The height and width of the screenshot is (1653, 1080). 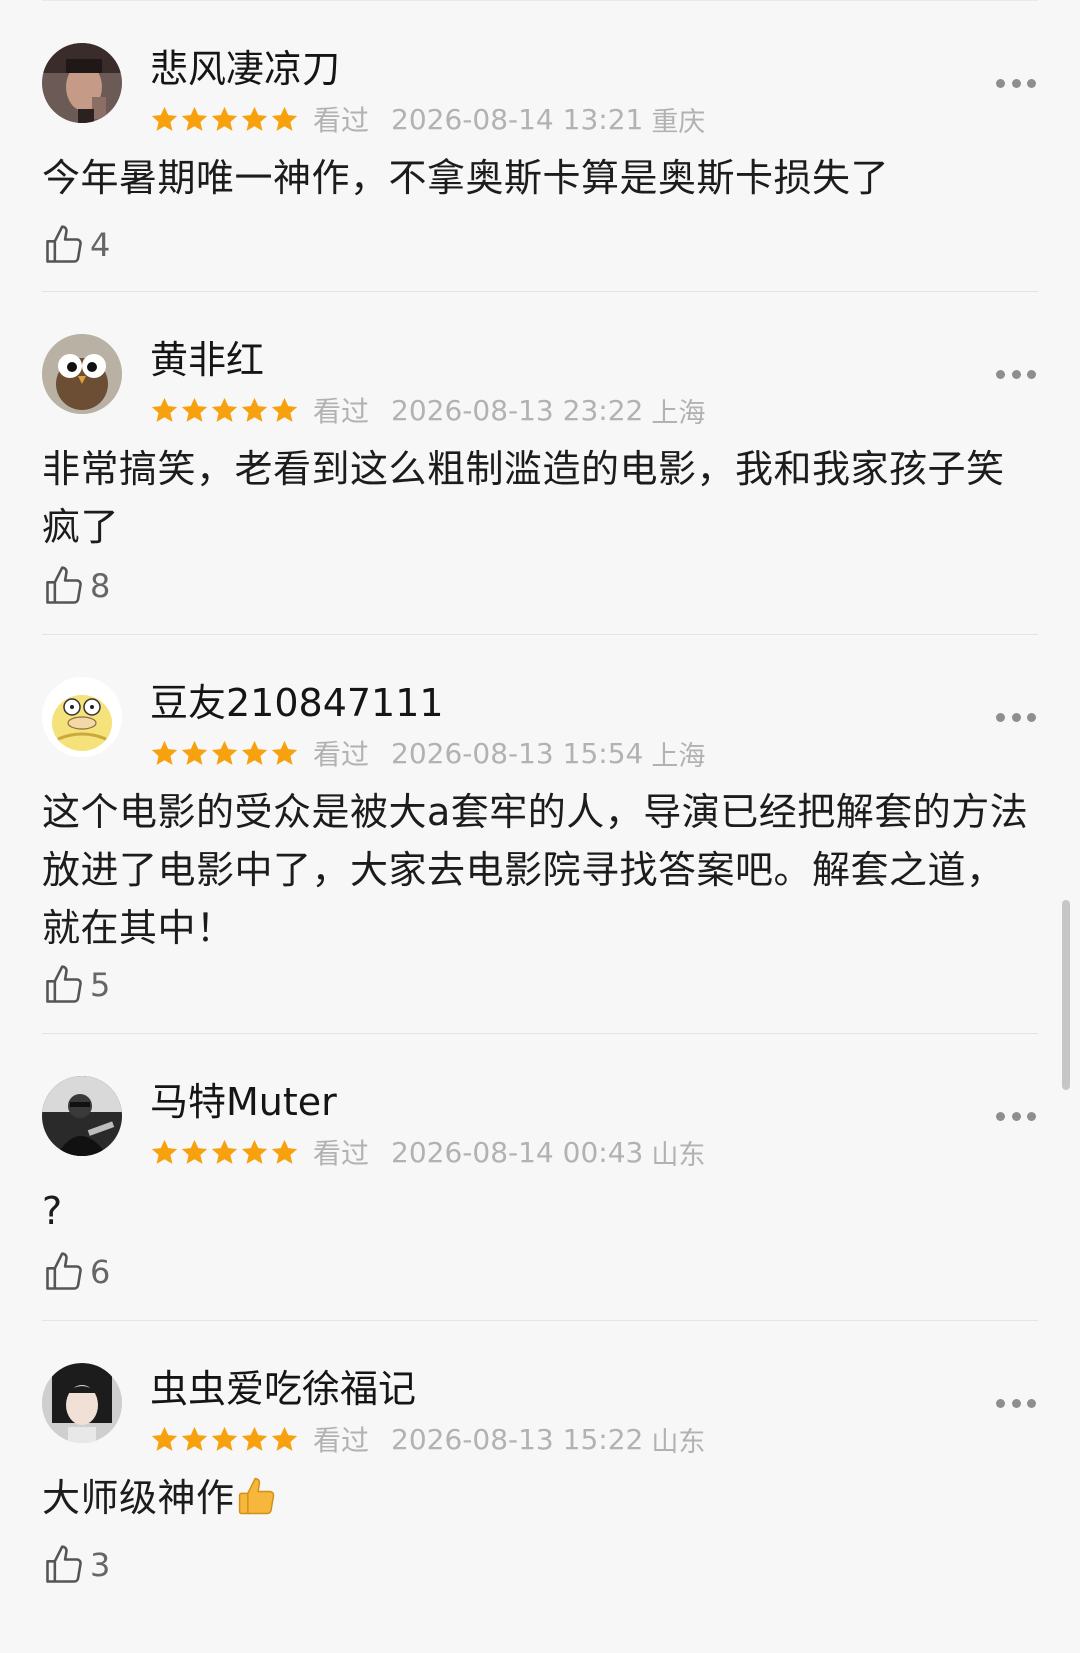 What do you see at coordinates (100, 1272) in the screenshot?
I see `like-count: 6` at bounding box center [100, 1272].